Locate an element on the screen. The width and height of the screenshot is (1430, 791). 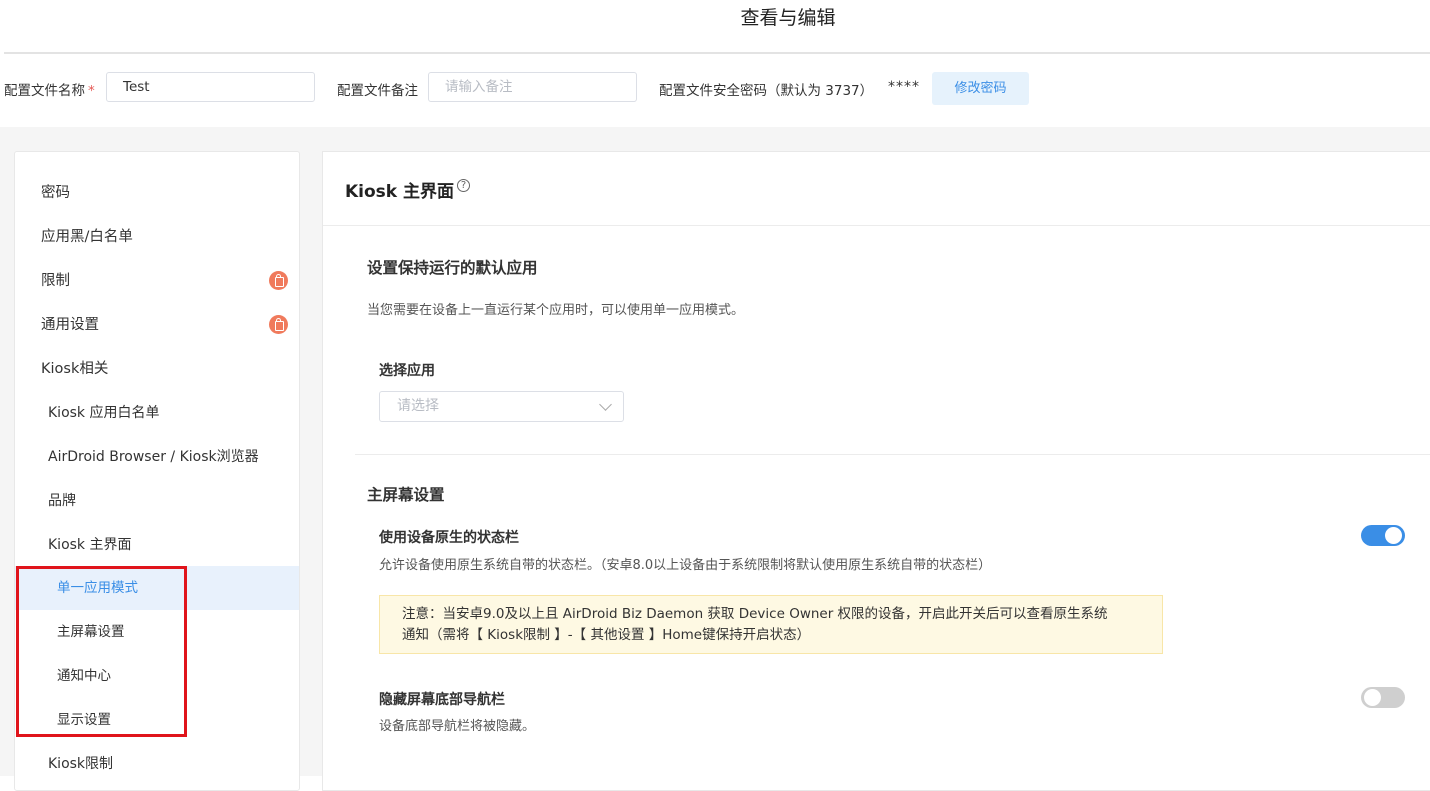
sidebar-item-label: 密码 is located at coordinates (55, 193).